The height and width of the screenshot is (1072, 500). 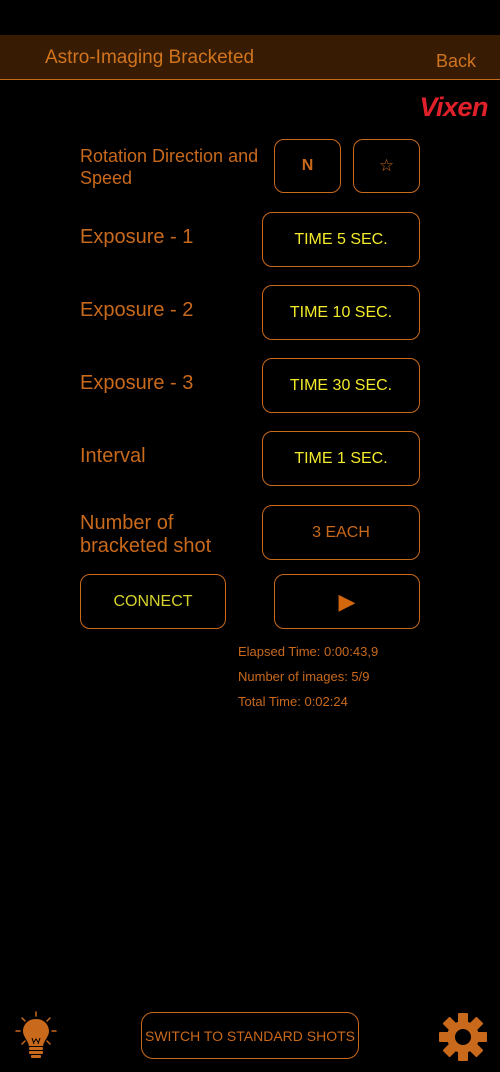 I want to click on exposure-2-label: Exposure - 2, so click(x=137, y=310).